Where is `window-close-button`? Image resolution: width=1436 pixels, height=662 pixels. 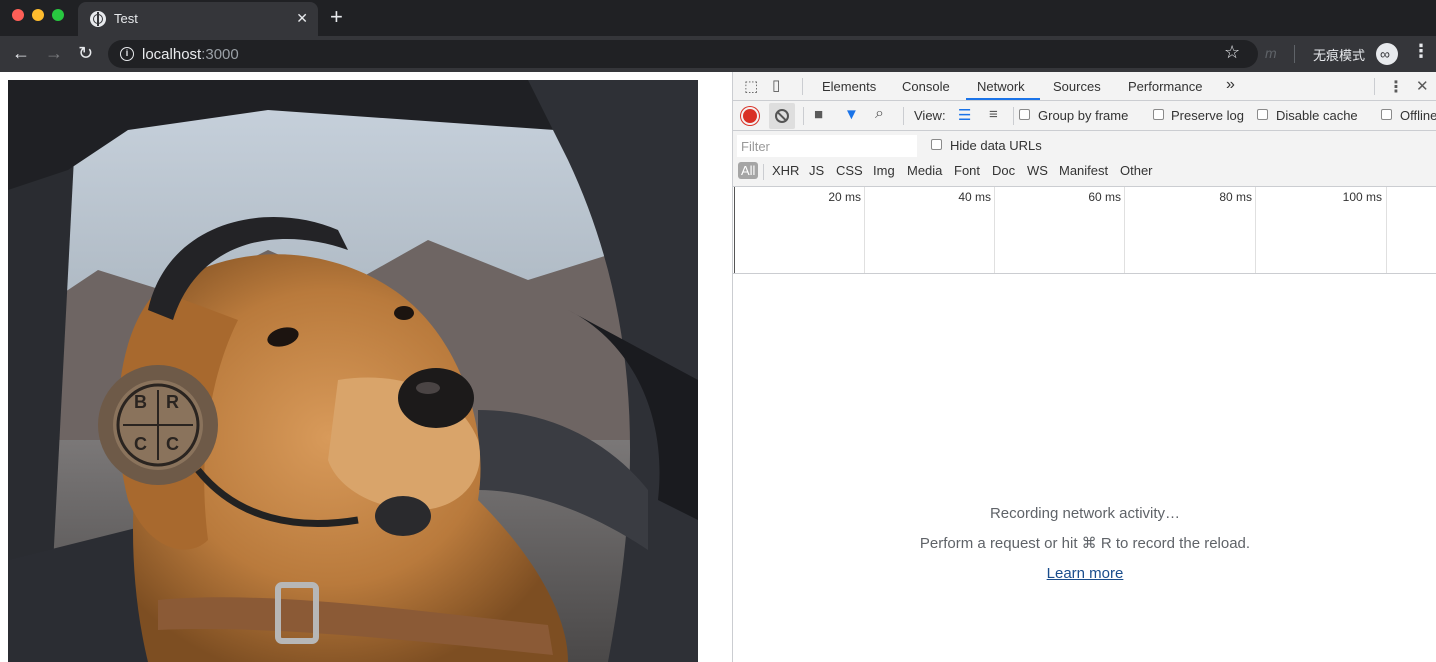 window-close-button is located at coordinates (18, 15).